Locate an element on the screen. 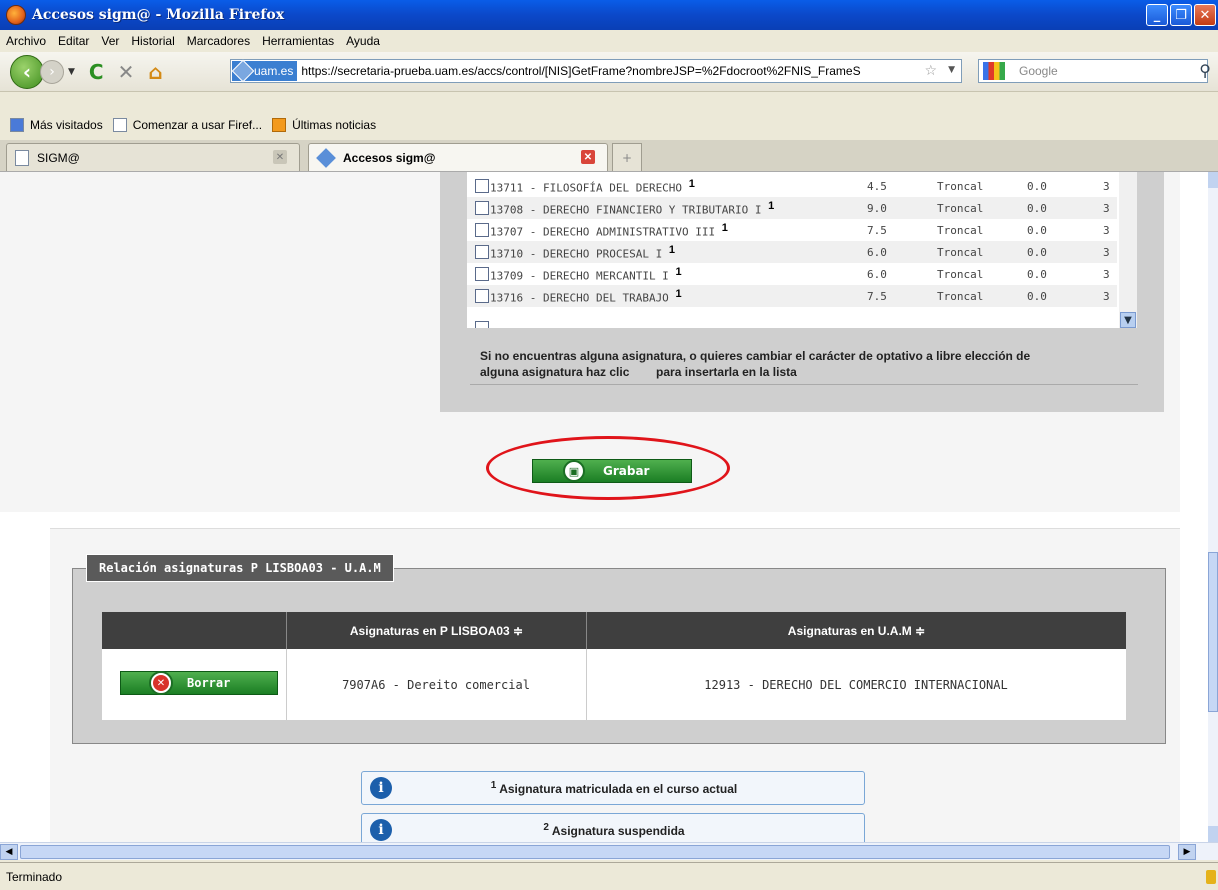  tab-label: SIGM@ is located at coordinates (58, 157).